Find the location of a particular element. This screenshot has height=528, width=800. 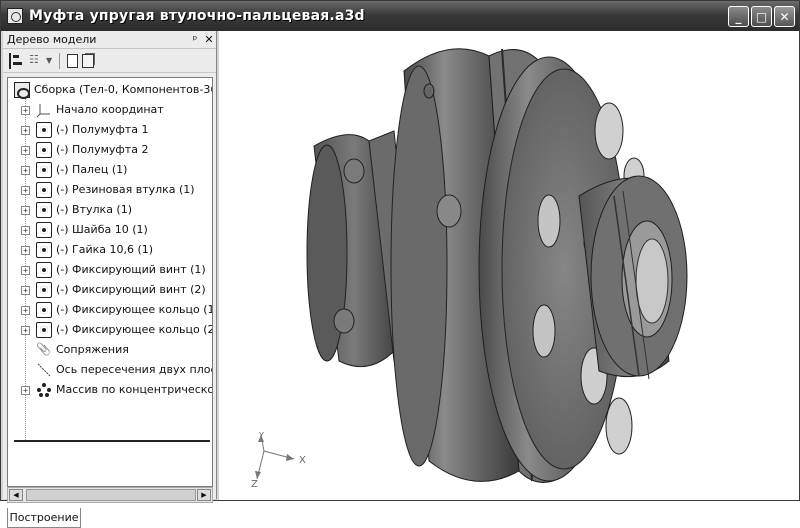

tree-end-marker is located at coordinates (112, 441).